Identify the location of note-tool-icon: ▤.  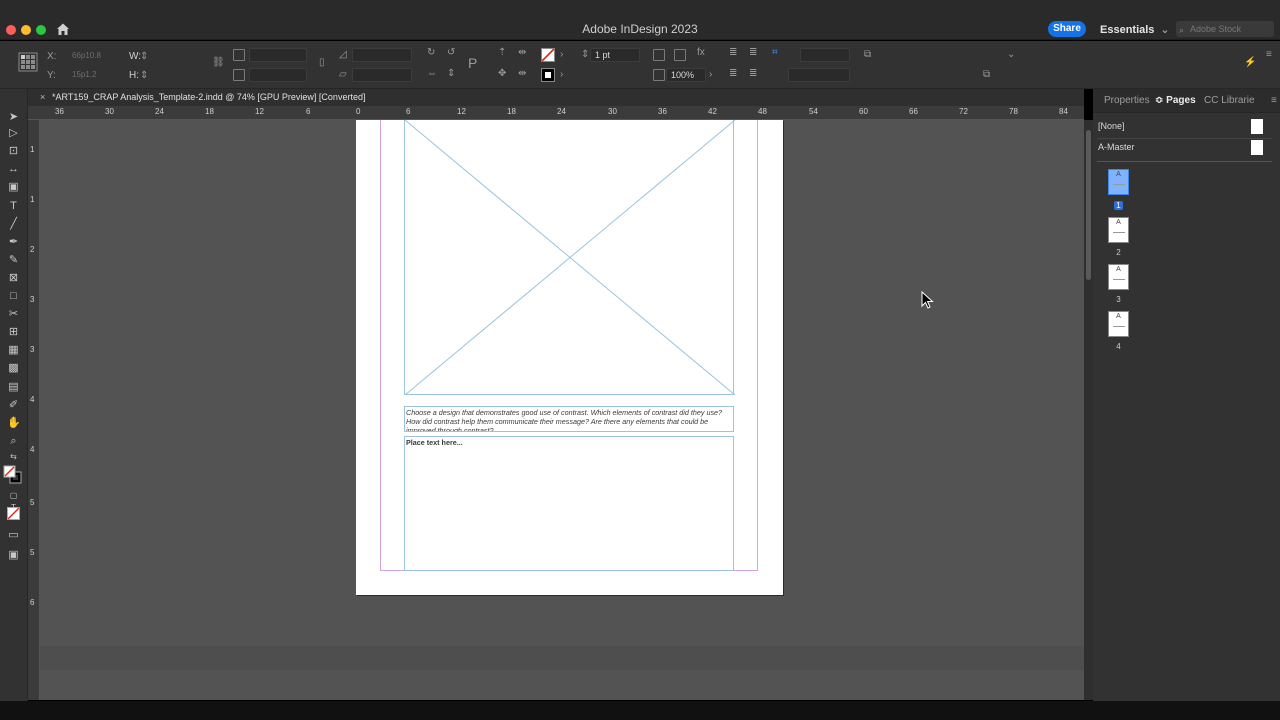
(13, 387).